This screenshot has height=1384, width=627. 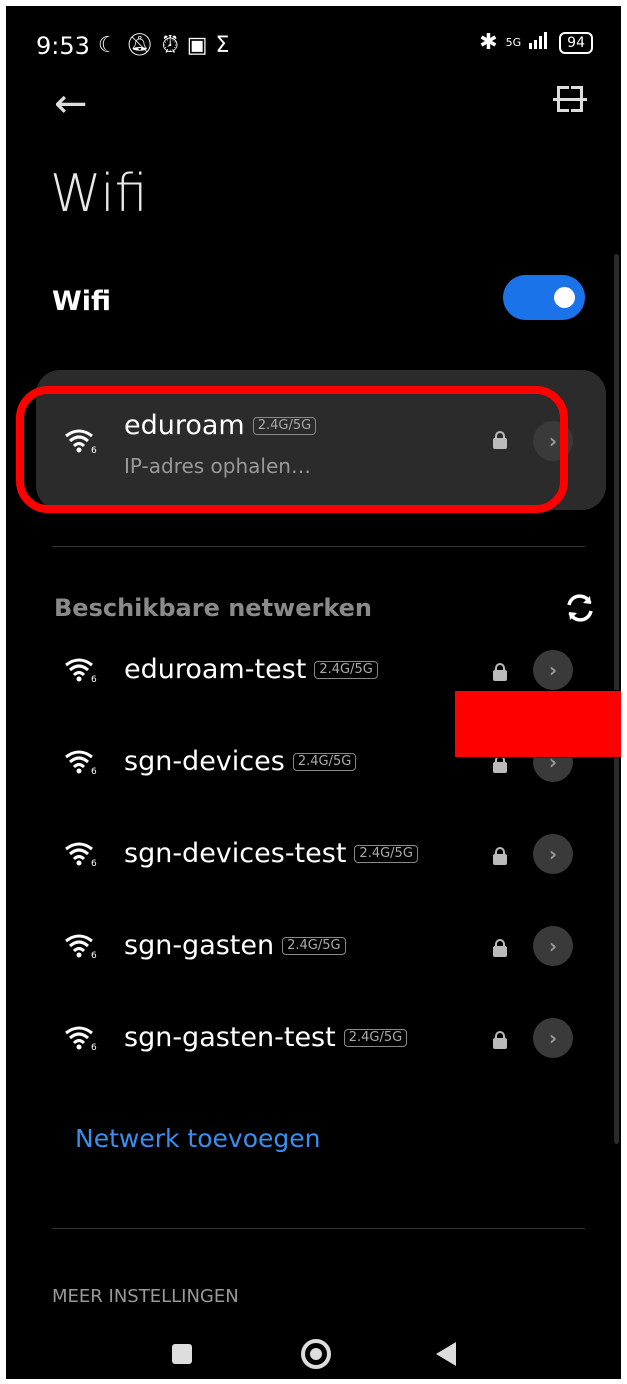 What do you see at coordinates (540, 42) in the screenshot?
I see `signal-icon` at bounding box center [540, 42].